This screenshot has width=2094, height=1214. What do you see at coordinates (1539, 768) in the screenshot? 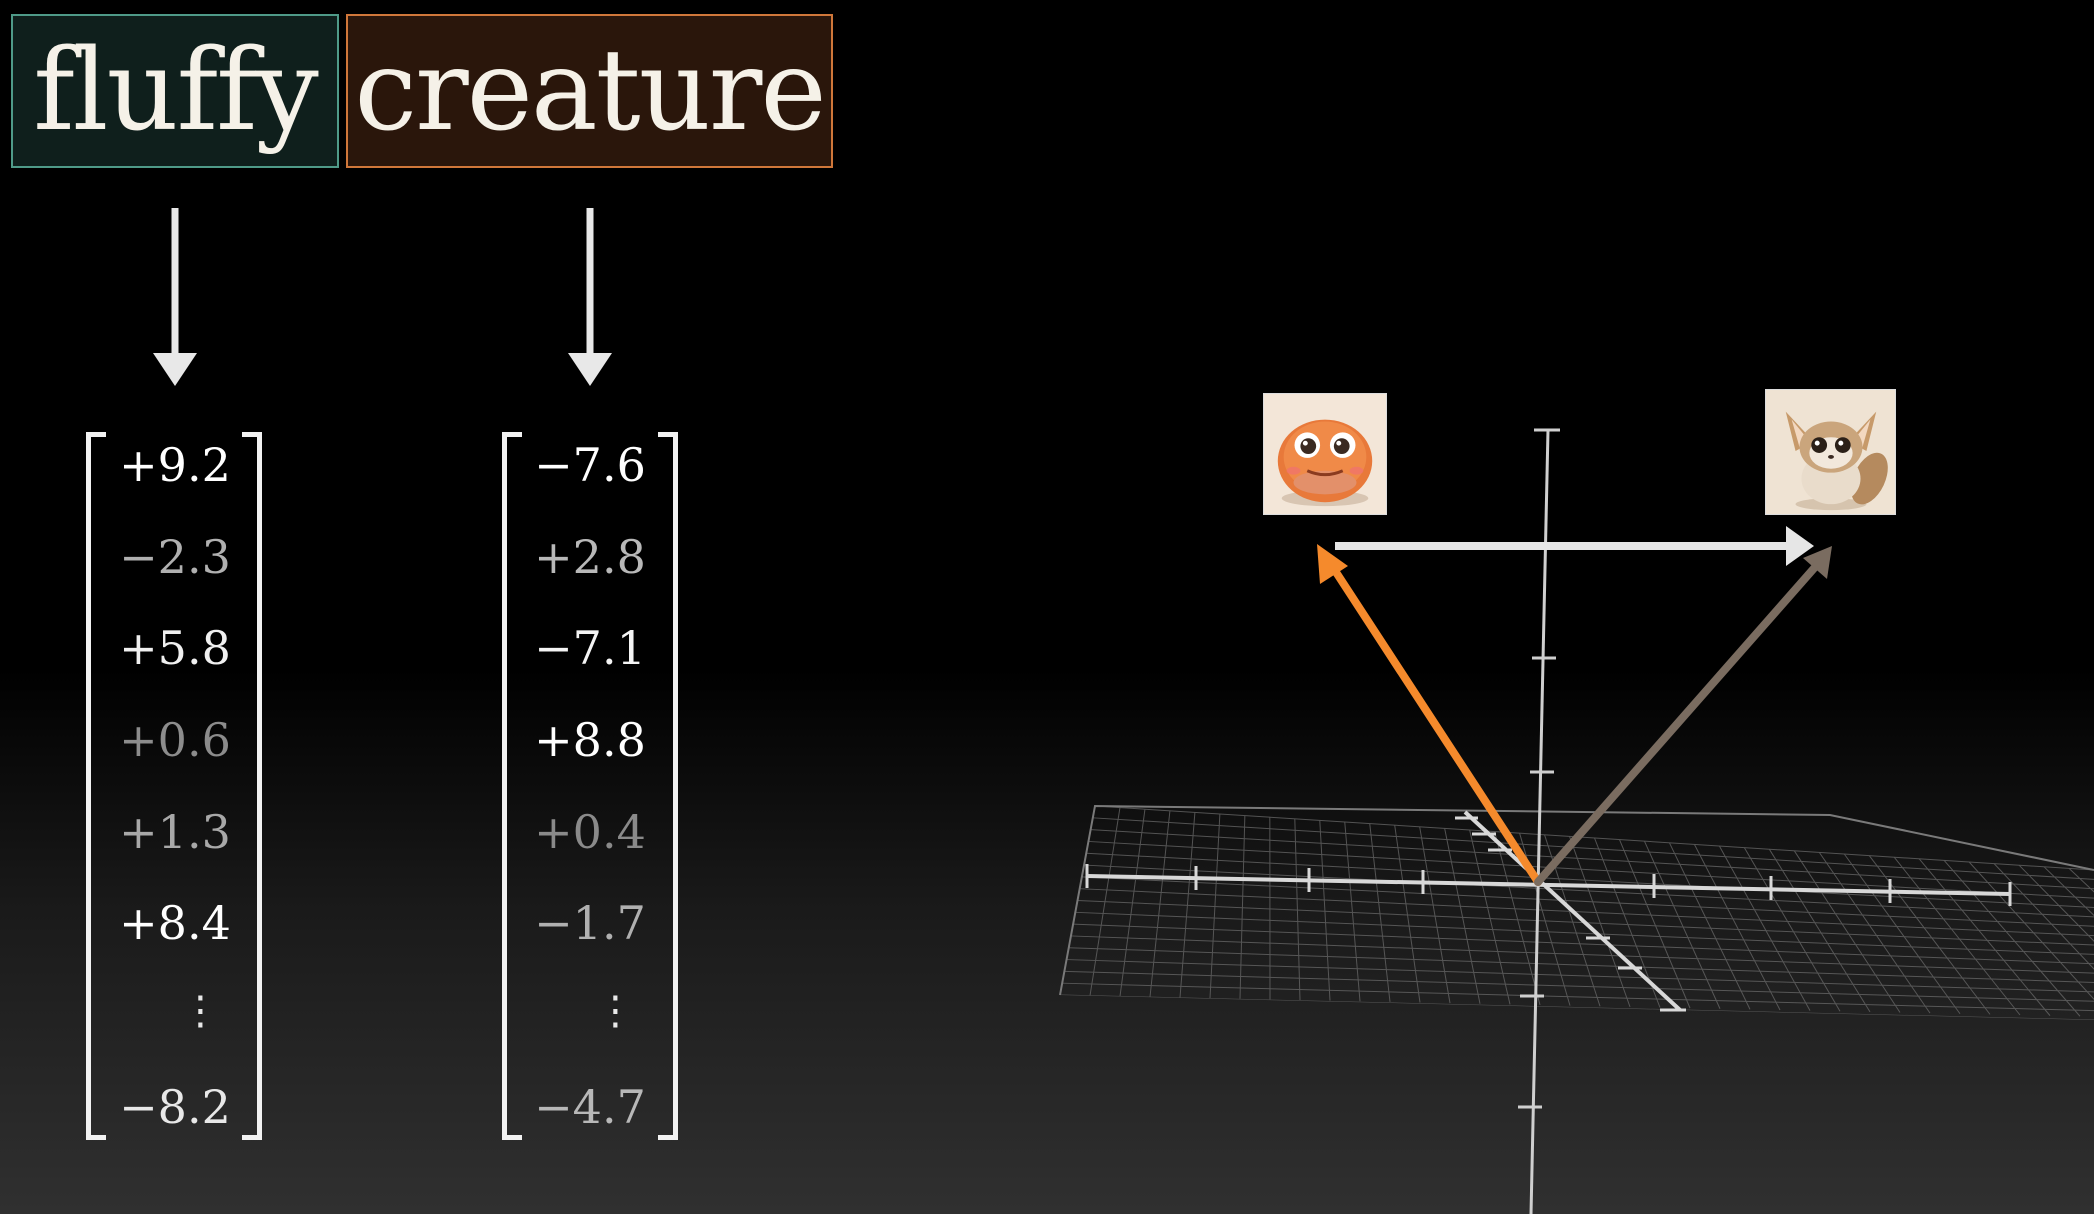
I see `y-axis-ticks` at bounding box center [1539, 768].